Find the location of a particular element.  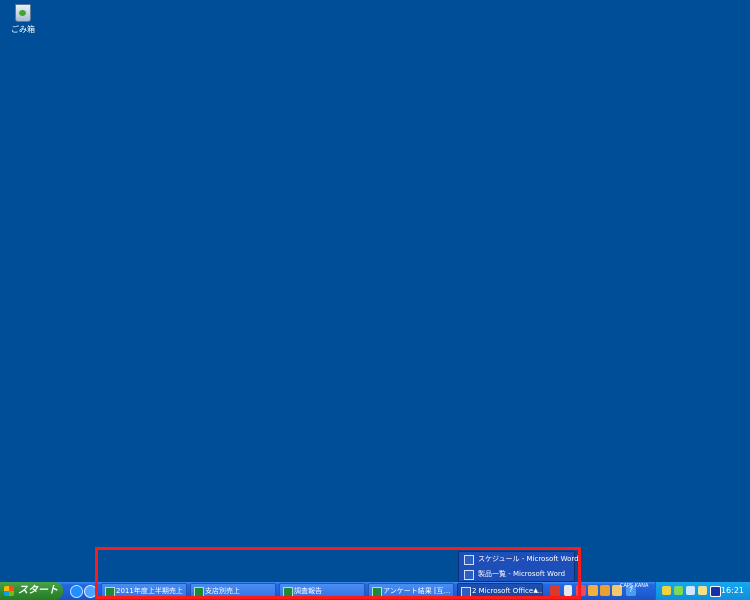

ime-status: CAPS KANA is located at coordinates (637, 591).